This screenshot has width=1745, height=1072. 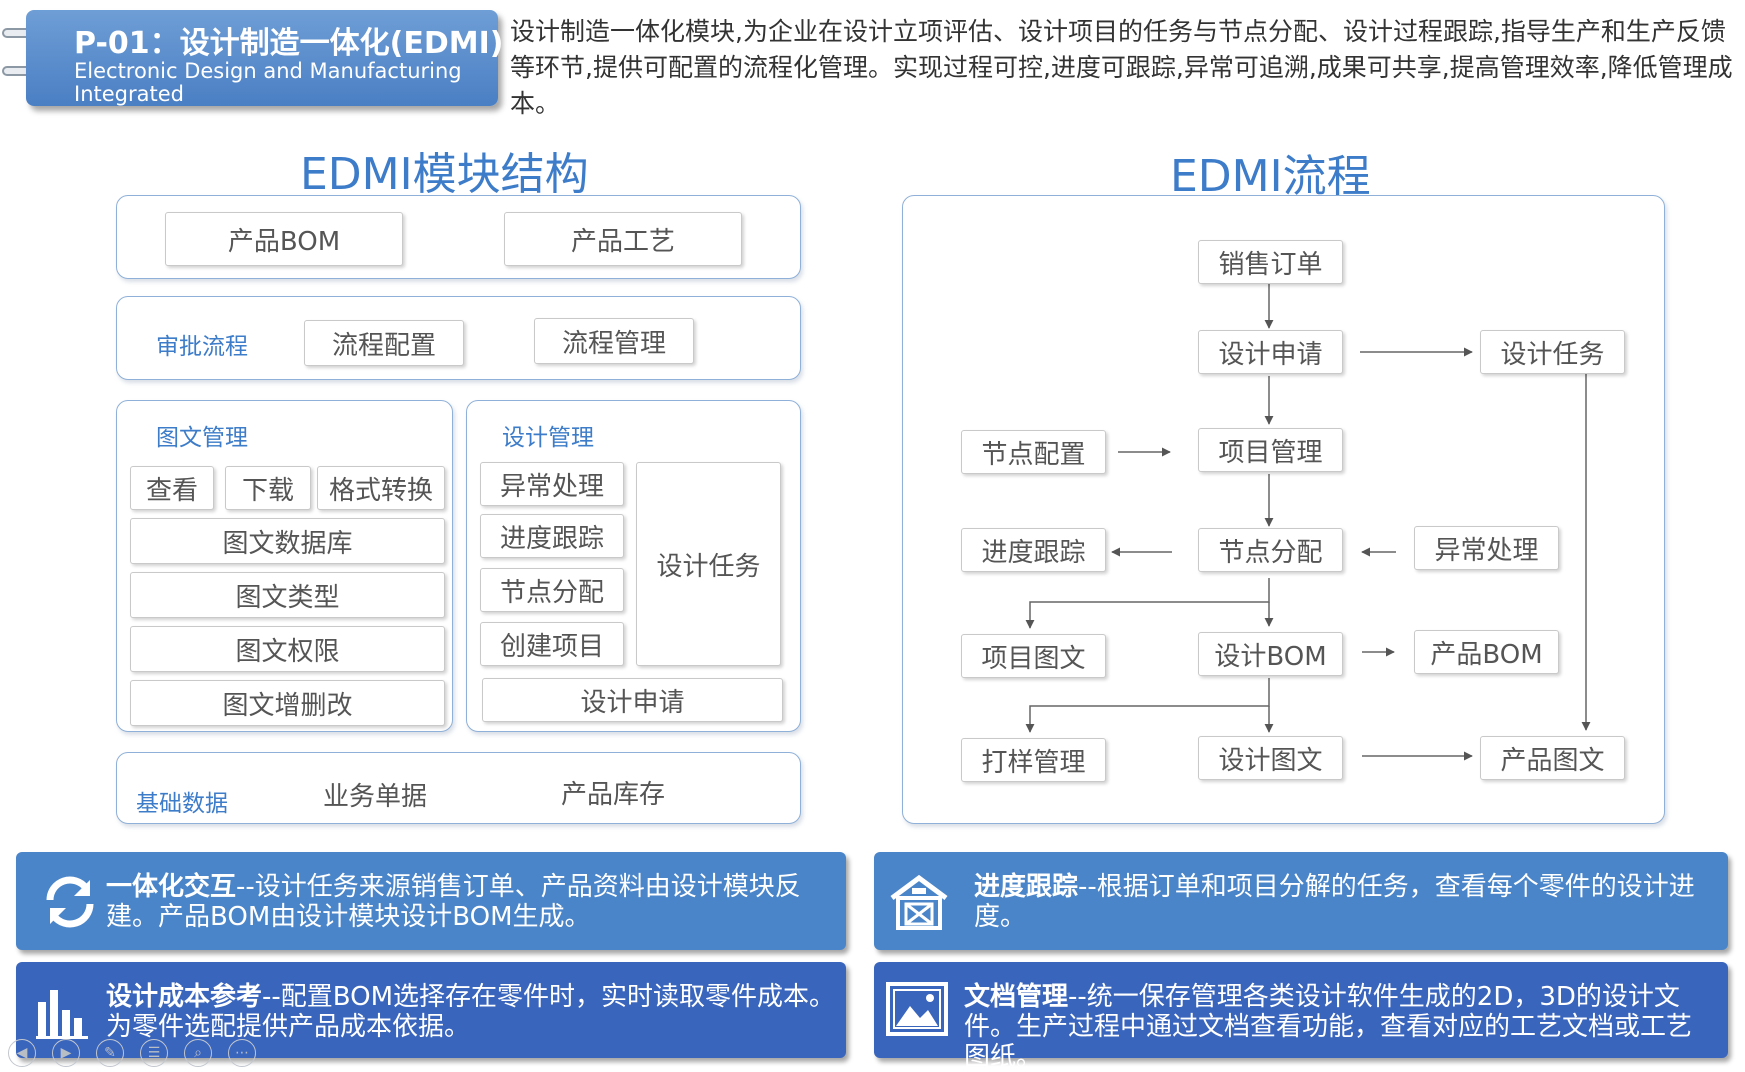 What do you see at coordinates (66, 1053) in the screenshot?
I see `next-icon: ▶` at bounding box center [66, 1053].